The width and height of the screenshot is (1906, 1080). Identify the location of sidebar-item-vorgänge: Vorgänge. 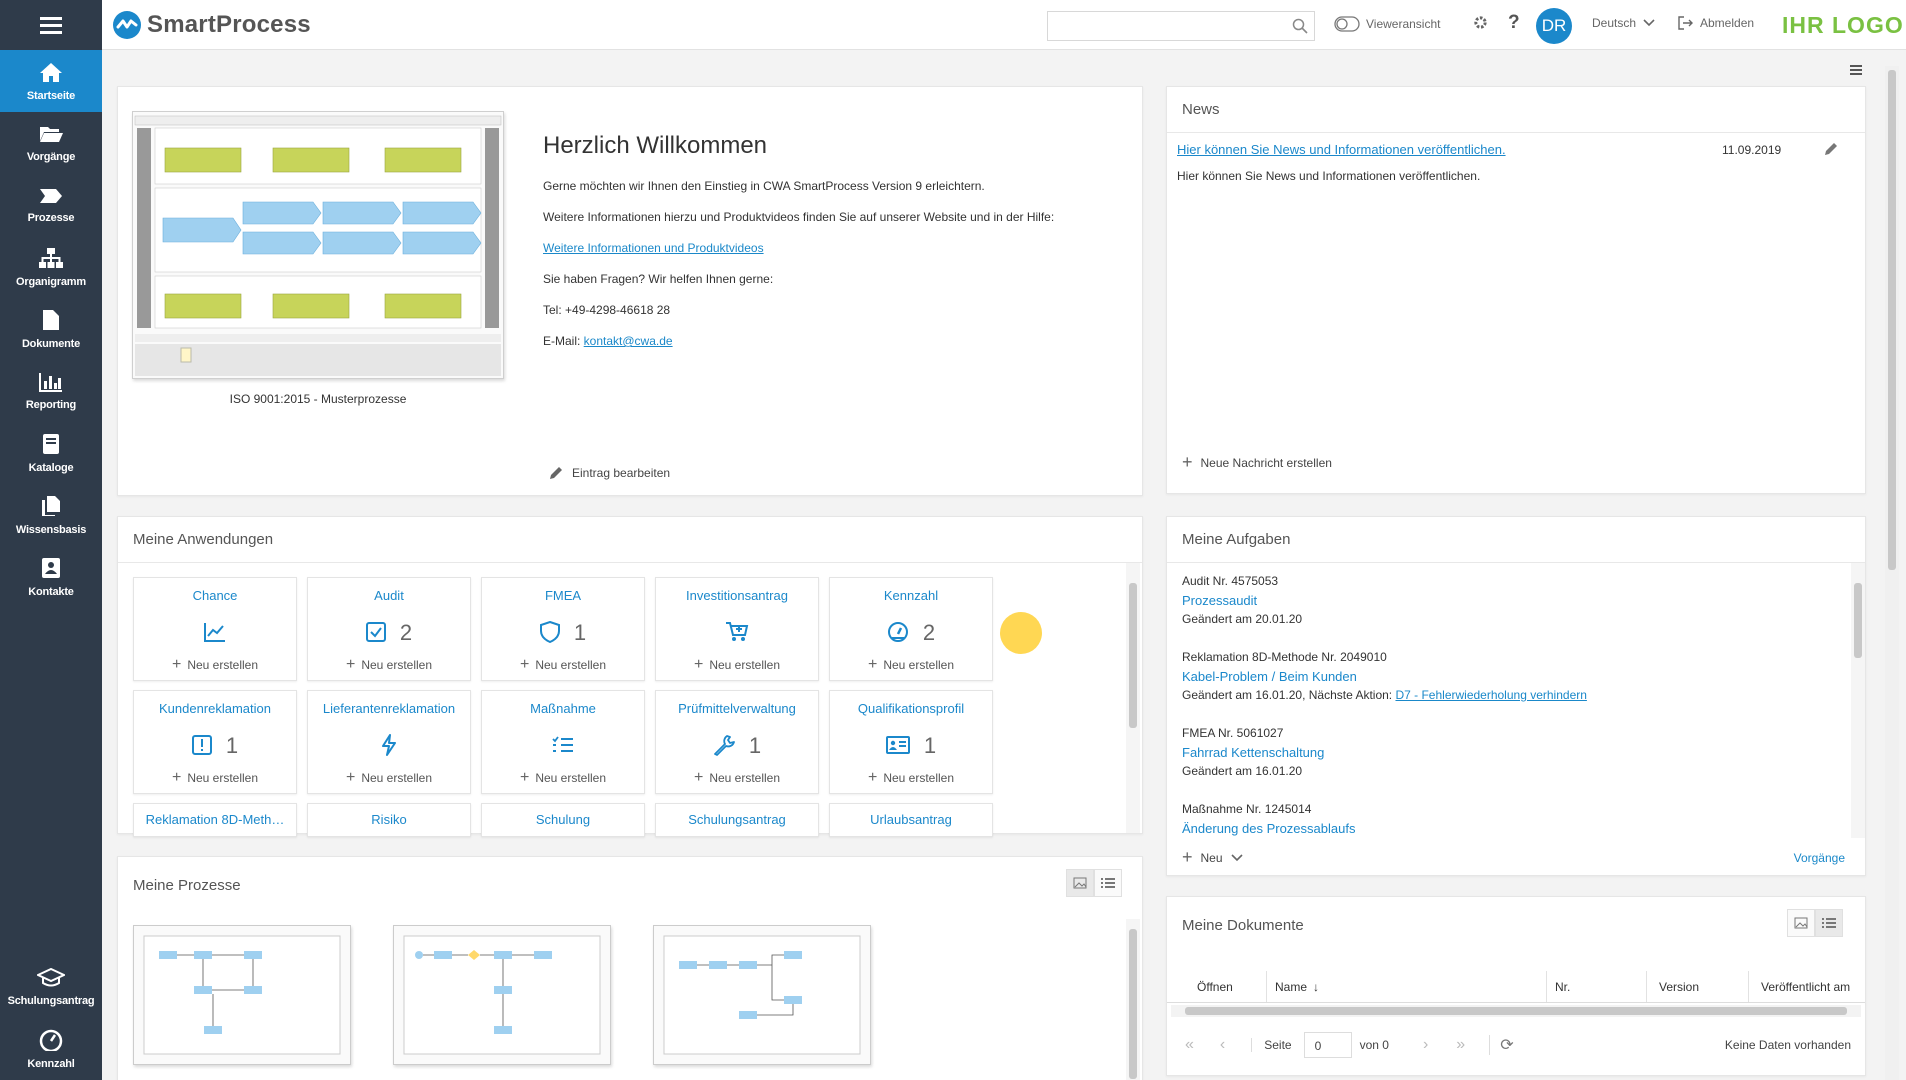
(51, 143).